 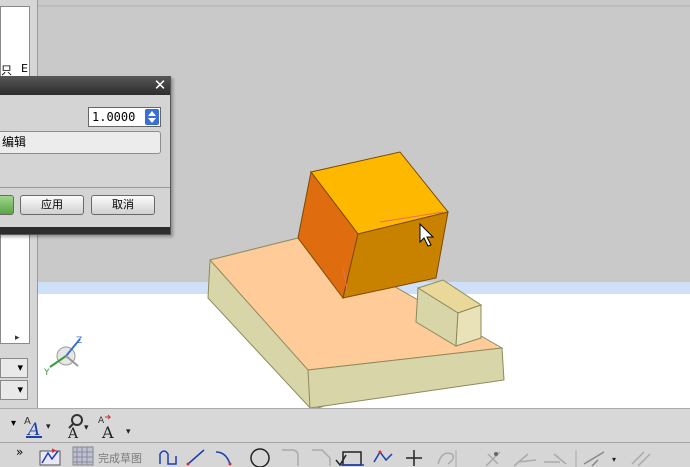 I want to click on apply-button: 应用, so click(x=52, y=205).